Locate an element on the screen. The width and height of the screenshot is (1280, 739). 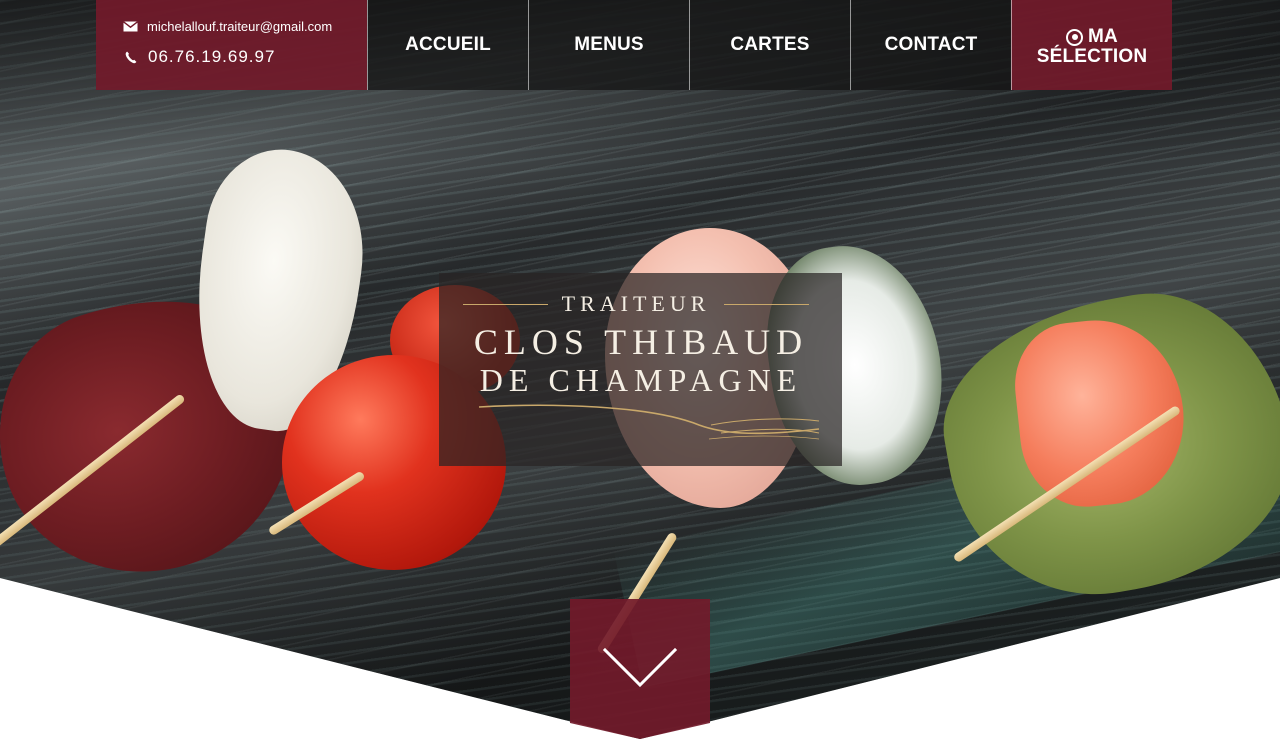
nav-item-contact: CONTACT is located at coordinates (930, 45).